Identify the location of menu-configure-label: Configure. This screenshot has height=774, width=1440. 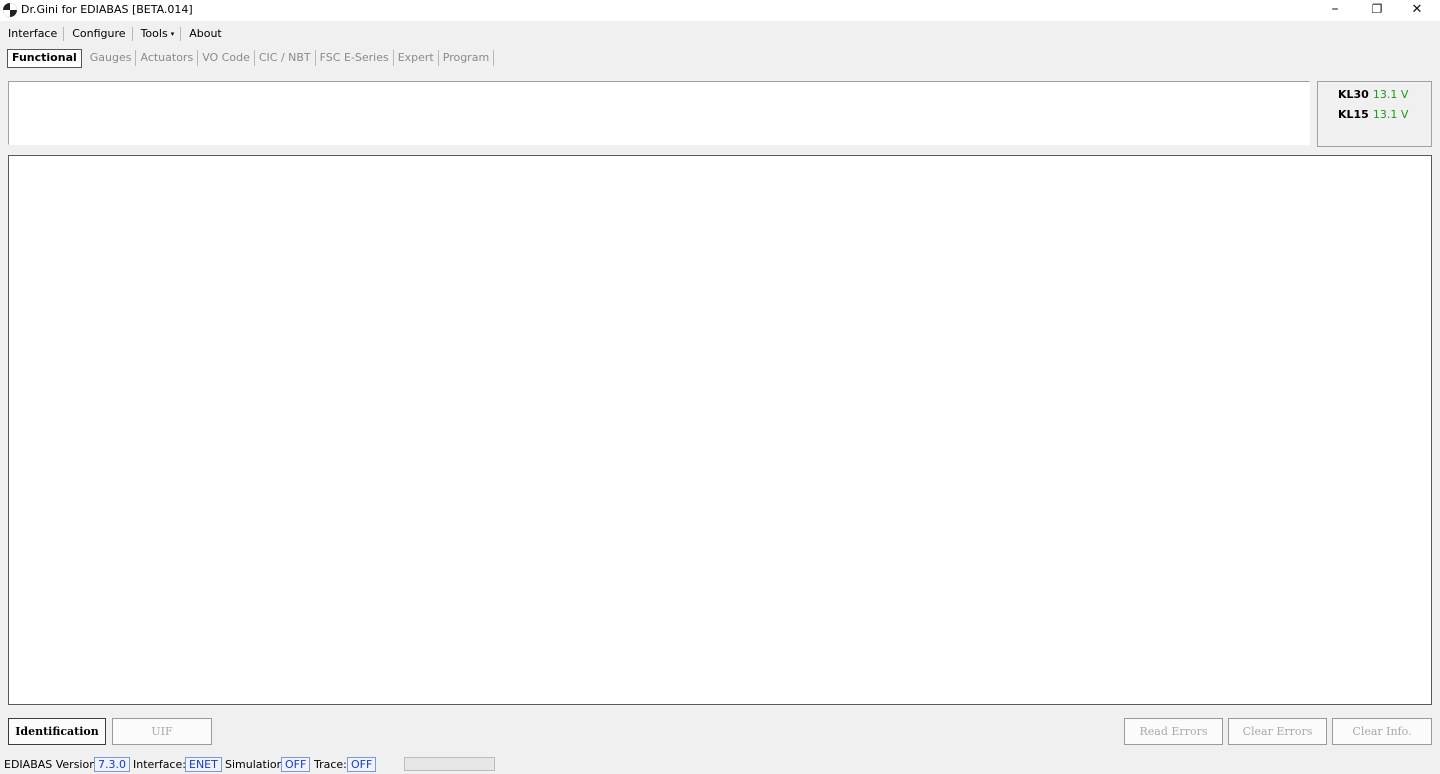
(99, 33).